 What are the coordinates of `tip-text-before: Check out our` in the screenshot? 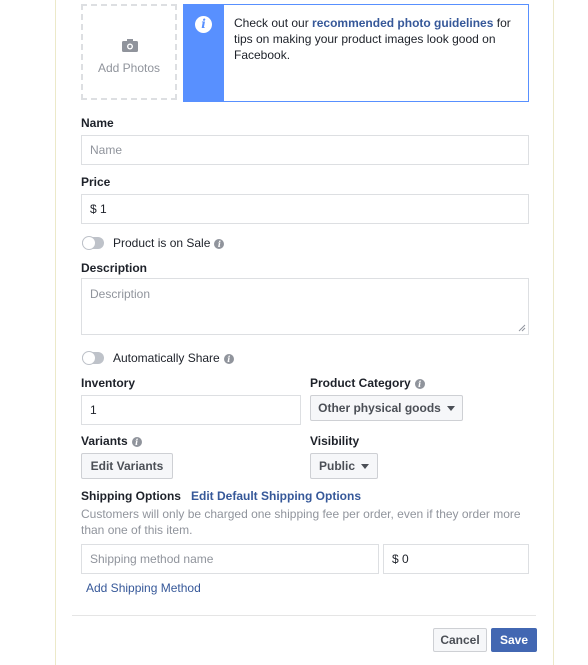 It's located at (273, 23).